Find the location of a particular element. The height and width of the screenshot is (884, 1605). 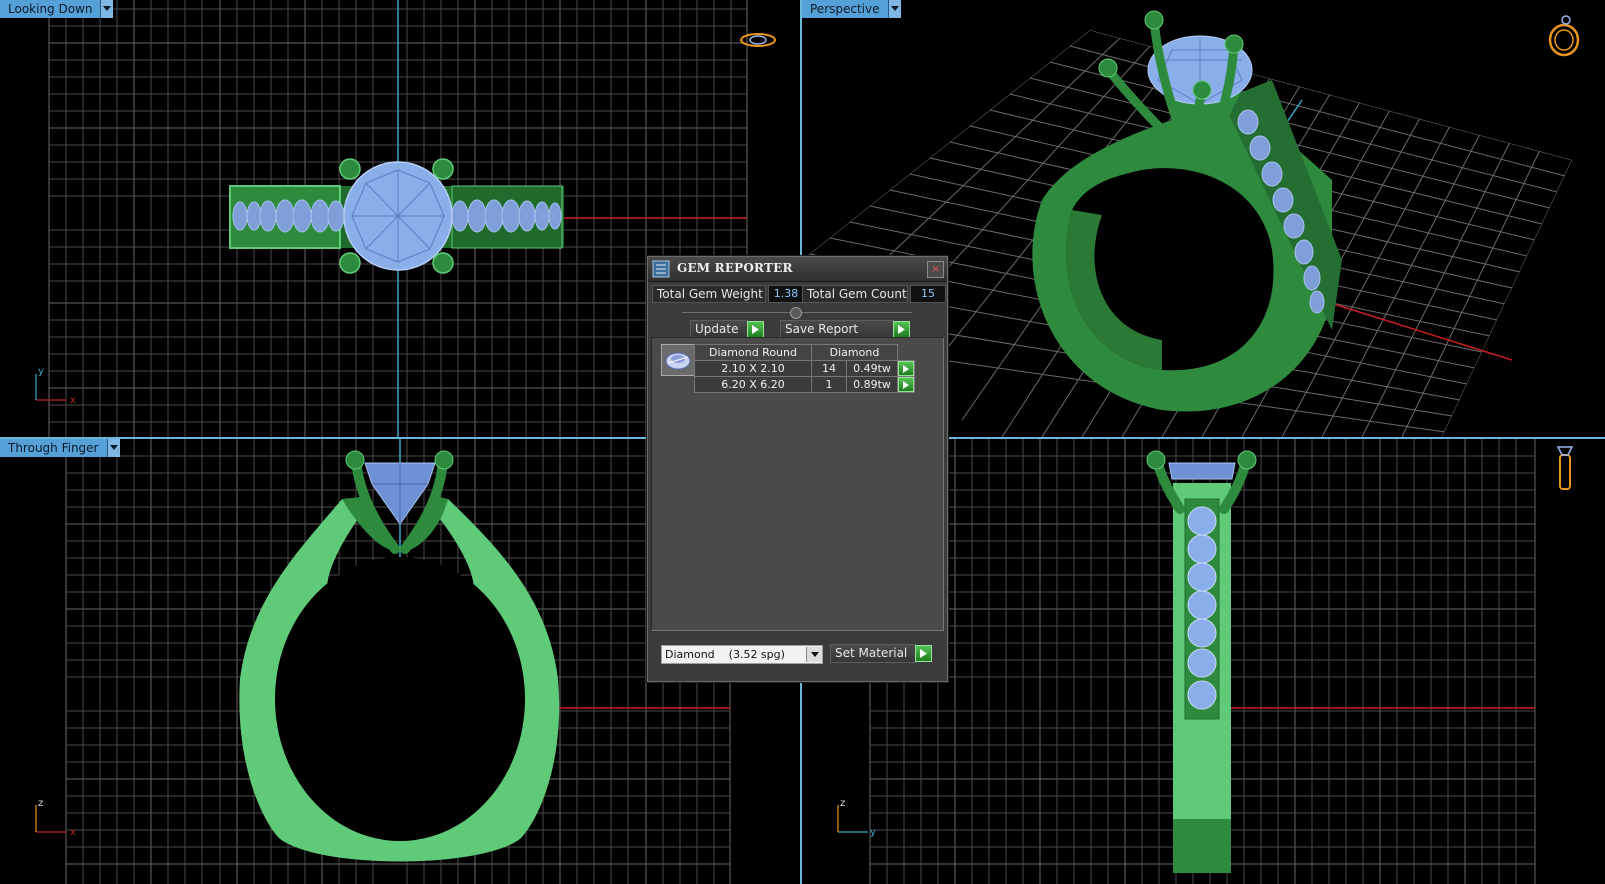

ring-top-view-icon is located at coordinates (758, 39).